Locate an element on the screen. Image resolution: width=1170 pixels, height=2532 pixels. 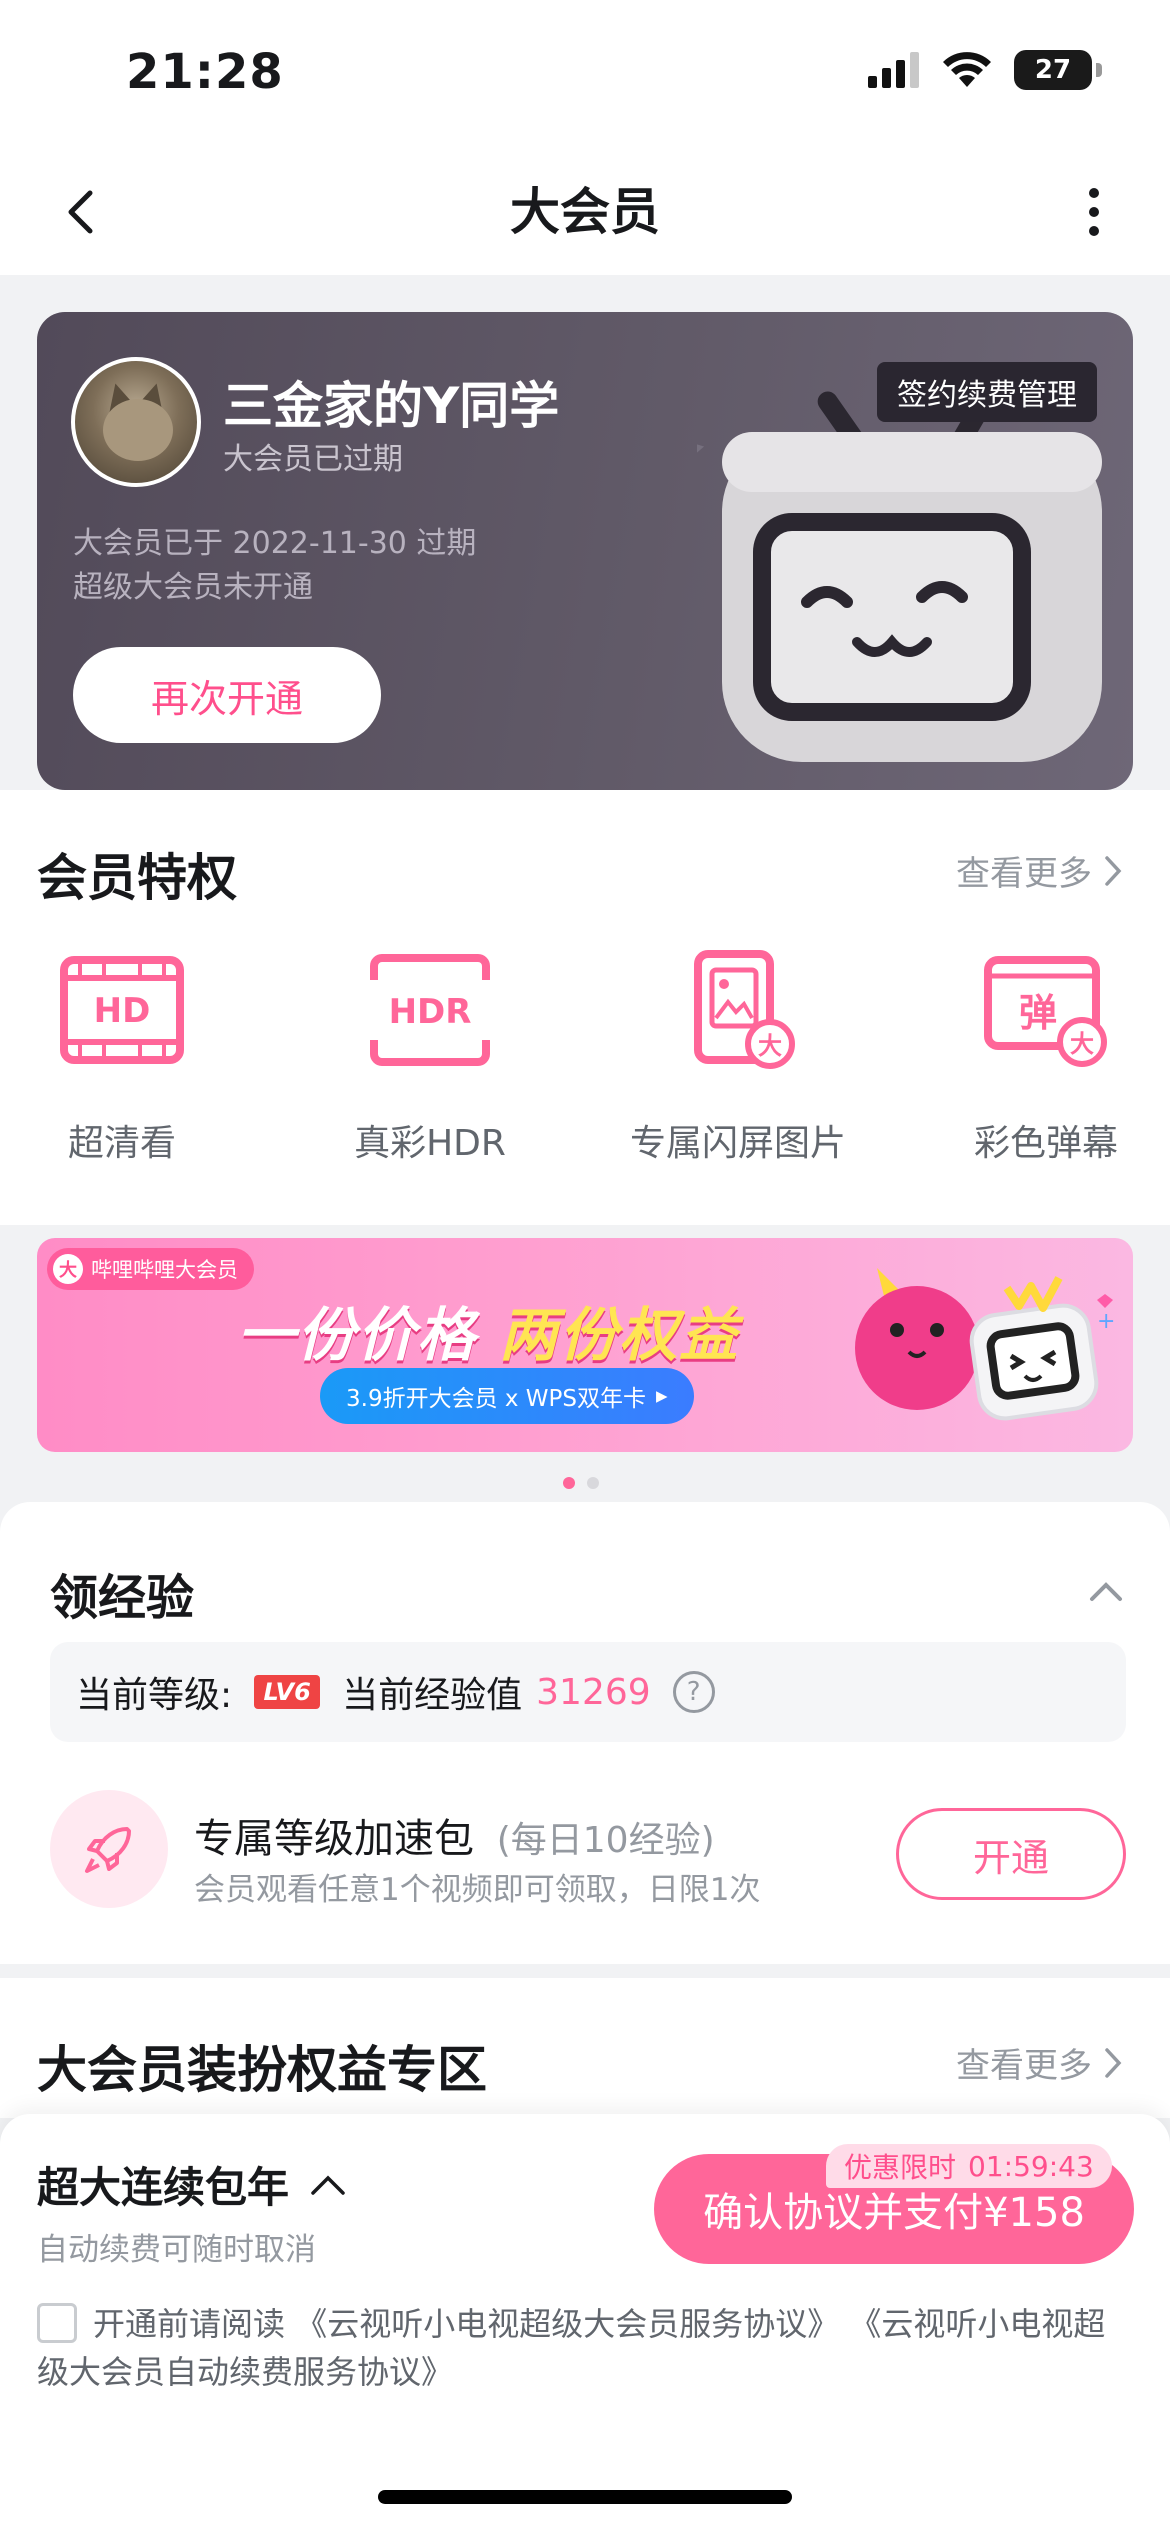
boost-title-text: 专属等级加速包 is located at coordinates (334, 1839).